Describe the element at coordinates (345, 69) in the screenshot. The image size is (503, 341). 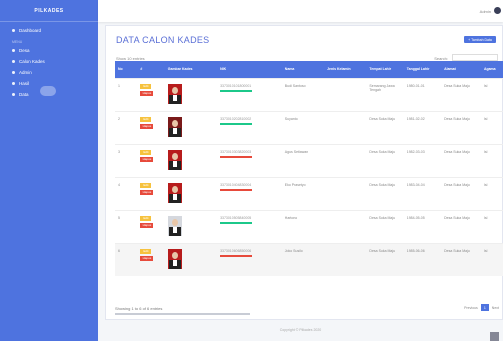
I see `col-gender: Jenis Kelamin` at that location.